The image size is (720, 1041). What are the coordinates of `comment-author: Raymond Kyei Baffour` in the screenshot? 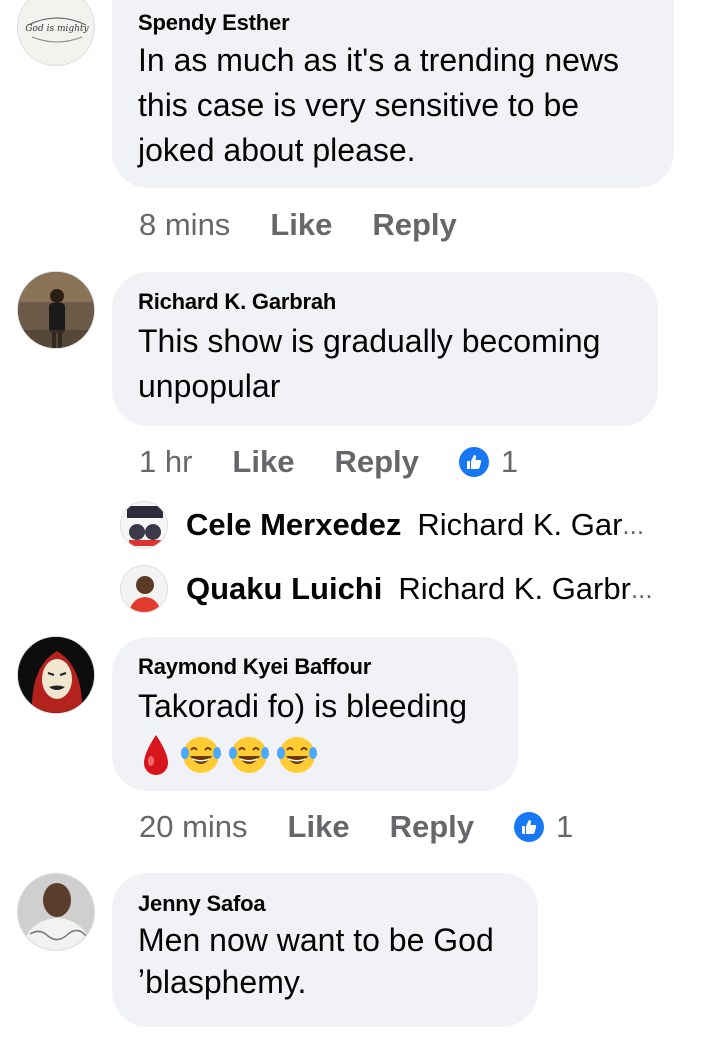 It's located at (315, 667).